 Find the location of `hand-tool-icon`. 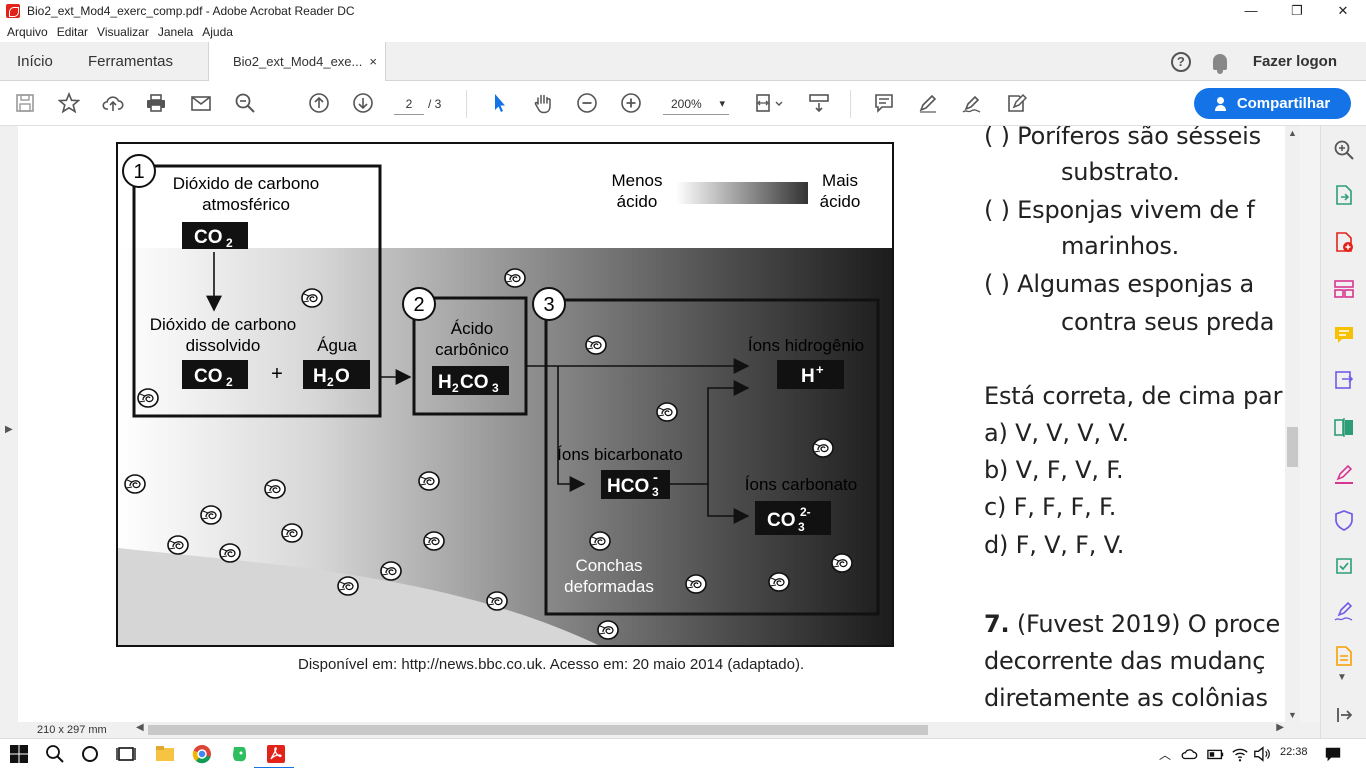

hand-tool-icon is located at coordinates (543, 103).